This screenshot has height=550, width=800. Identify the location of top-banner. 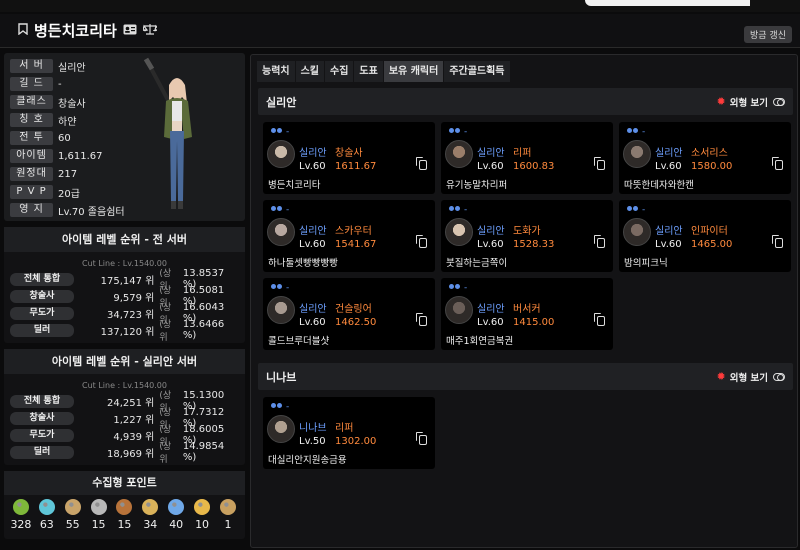
(667, 3).